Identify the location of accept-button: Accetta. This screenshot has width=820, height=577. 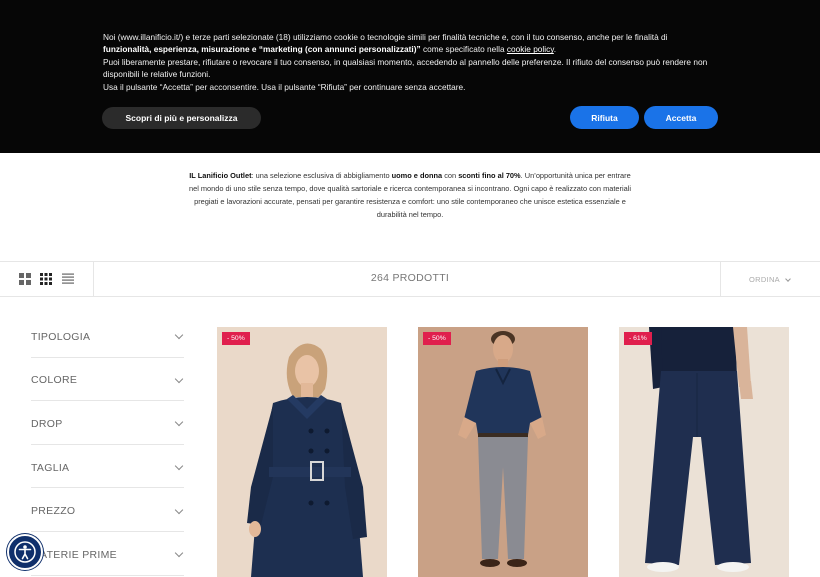
(681, 117).